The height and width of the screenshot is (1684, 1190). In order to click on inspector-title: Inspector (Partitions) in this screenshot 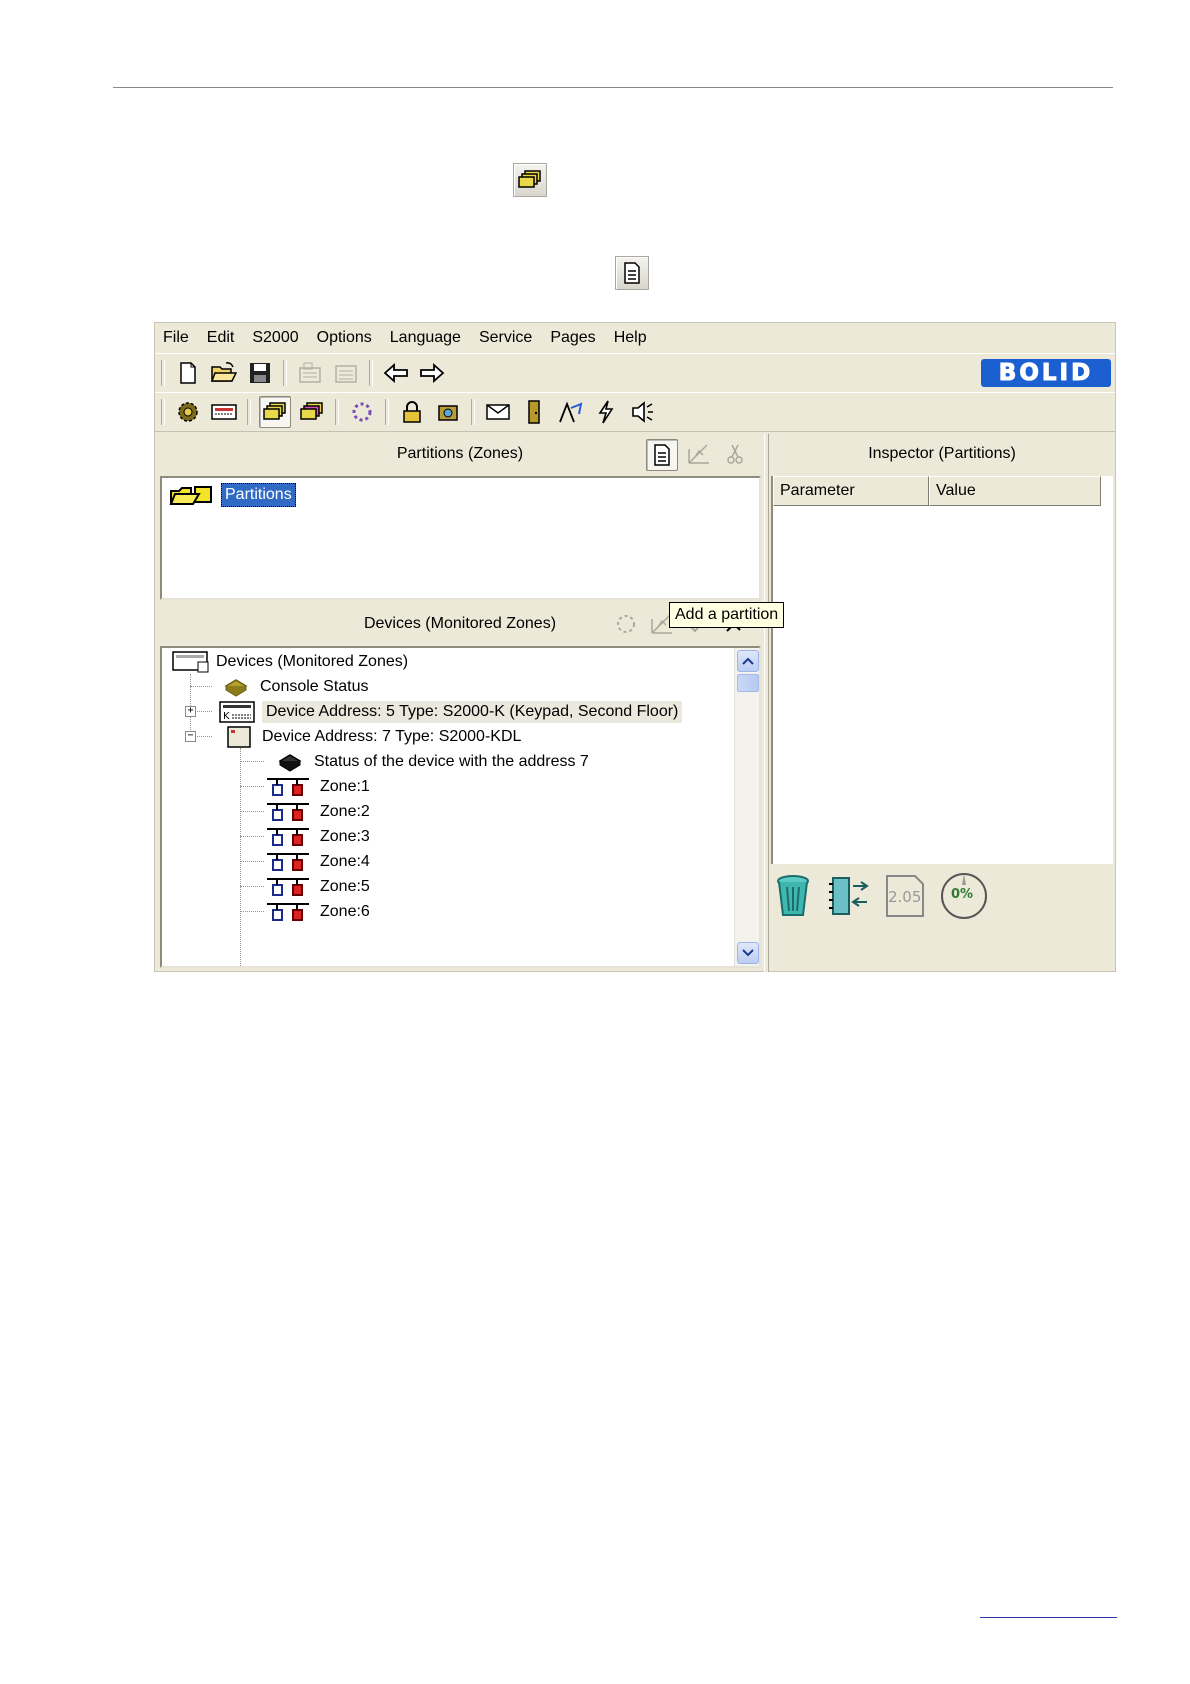, I will do `click(942, 453)`.